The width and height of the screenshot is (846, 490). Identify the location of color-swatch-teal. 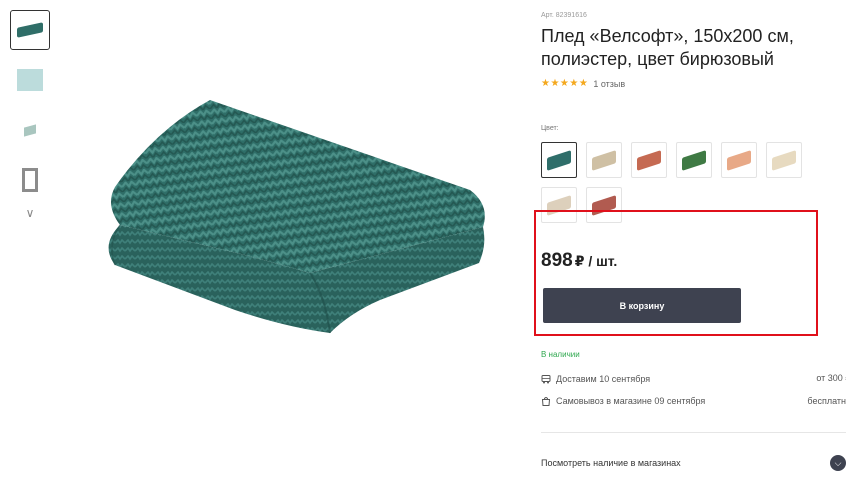
(559, 160).